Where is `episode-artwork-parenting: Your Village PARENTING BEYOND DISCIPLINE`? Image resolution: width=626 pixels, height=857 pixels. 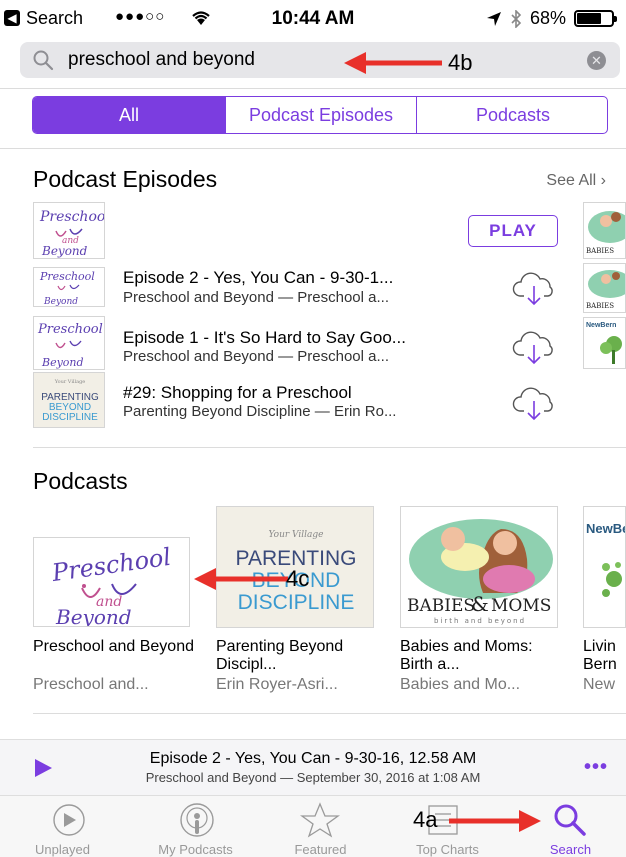 episode-artwork-parenting: Your Village PARENTING BEYOND DISCIPLINE is located at coordinates (69, 400).